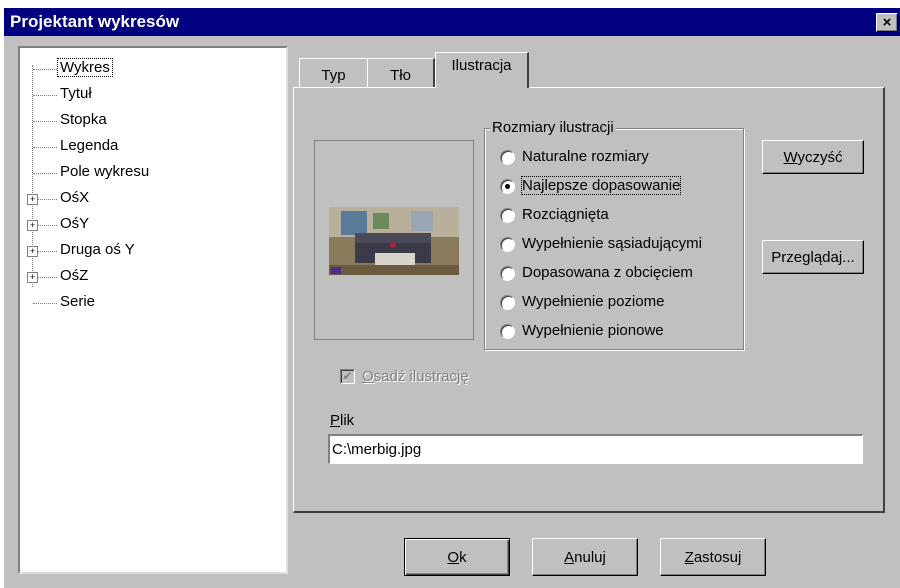  Describe the element at coordinates (85, 67) in the screenshot. I see `tree-item-label: Wykres` at that location.